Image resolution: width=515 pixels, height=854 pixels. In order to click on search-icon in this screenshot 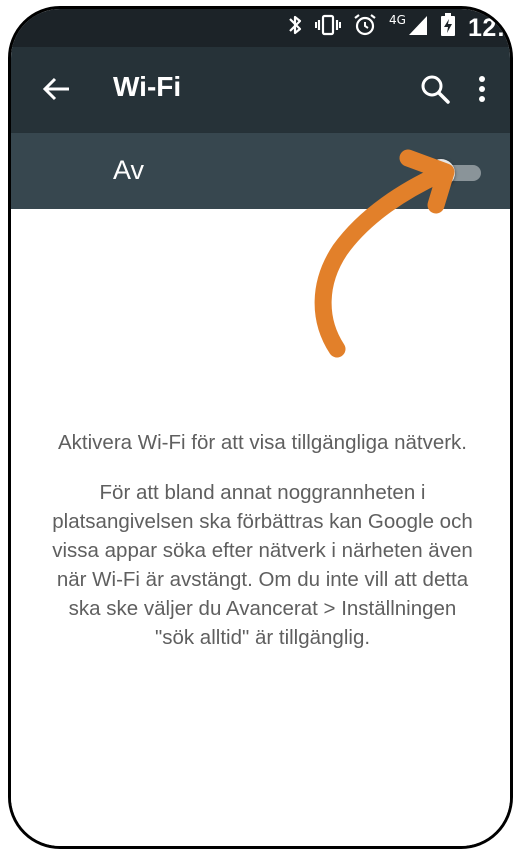, I will do `click(435, 89)`.